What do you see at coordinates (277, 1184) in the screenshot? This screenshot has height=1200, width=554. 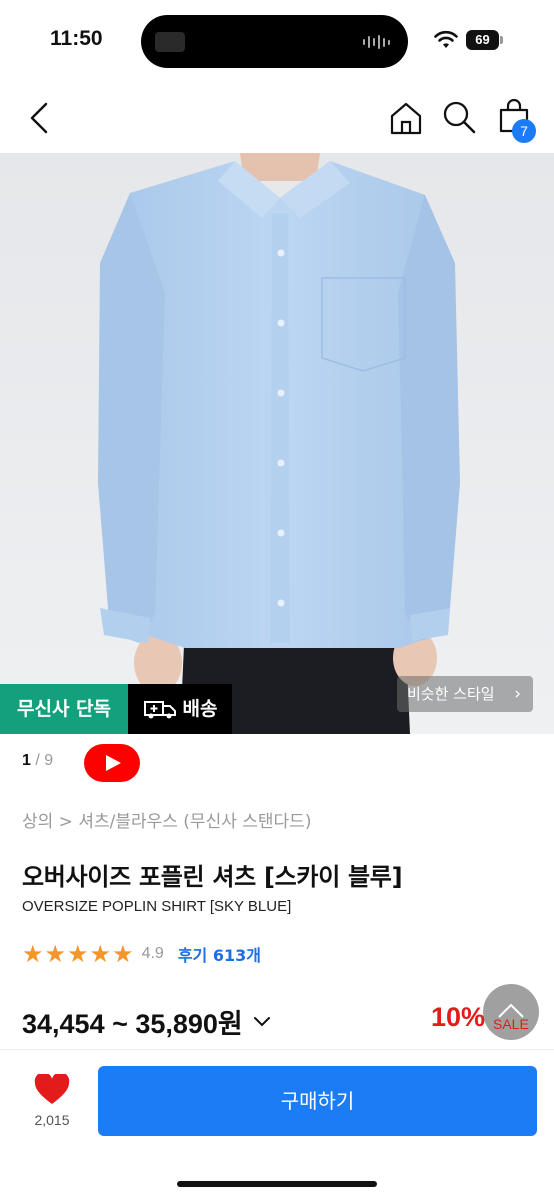 I see `home-indicator` at bounding box center [277, 1184].